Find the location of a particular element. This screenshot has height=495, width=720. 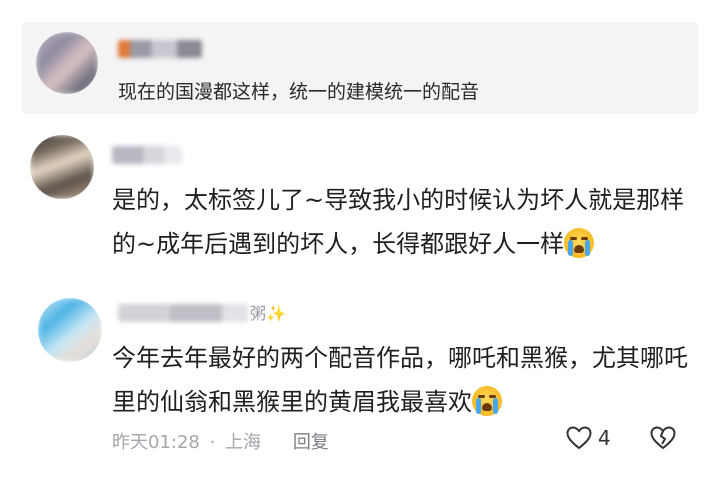

like-count: 4 is located at coordinates (604, 438).